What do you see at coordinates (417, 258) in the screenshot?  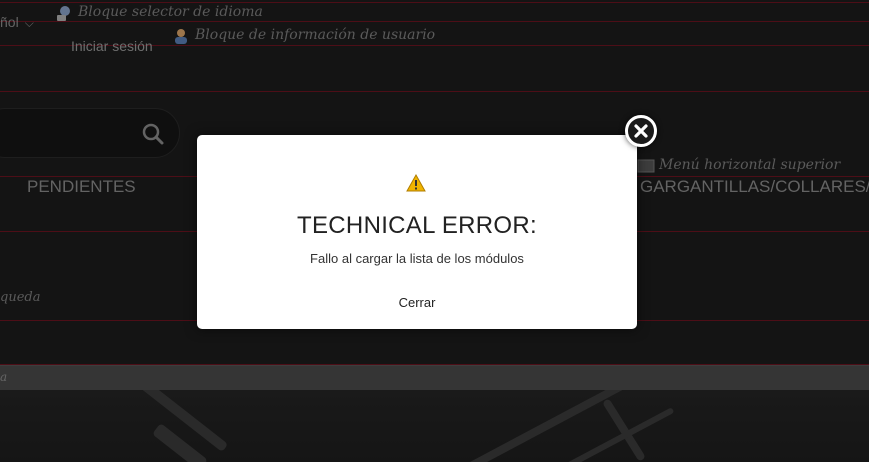 I see `dialog-message: Fallo al cargar la lista de los módulos` at bounding box center [417, 258].